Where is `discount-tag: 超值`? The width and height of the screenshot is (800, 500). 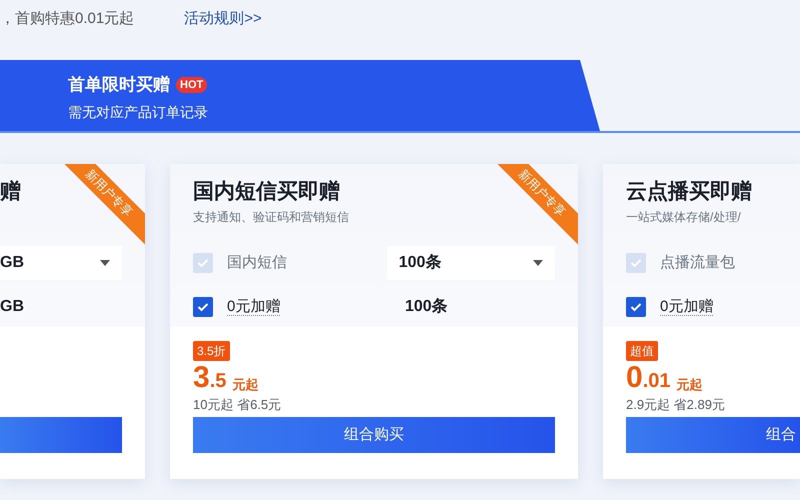 discount-tag: 超值 is located at coordinates (642, 351).